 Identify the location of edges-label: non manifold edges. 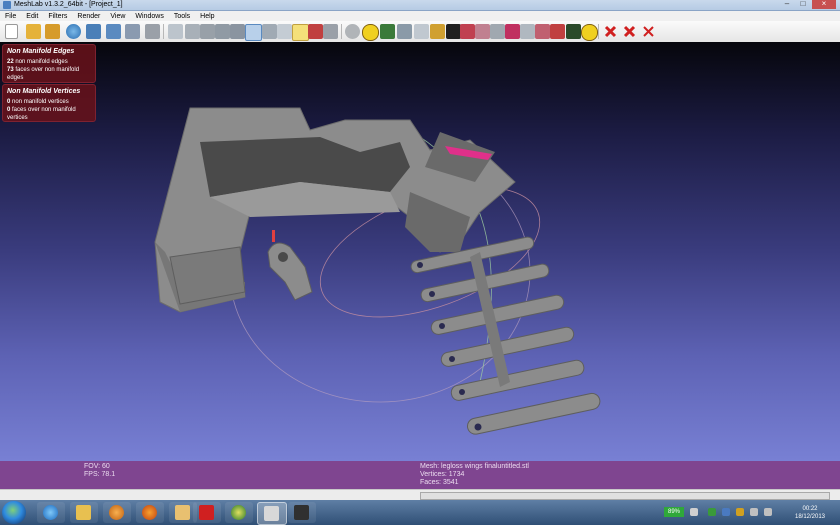
(41, 62).